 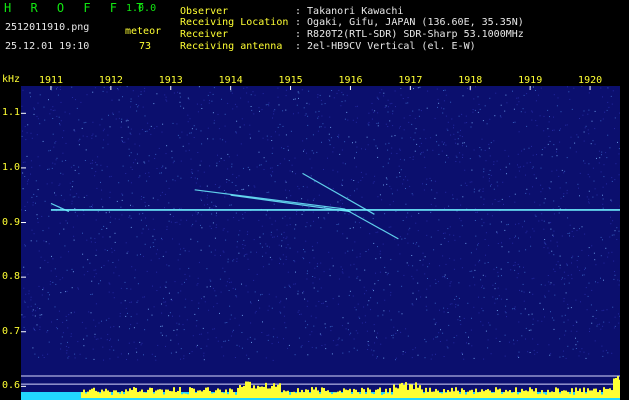 I want to click on y-tick-label: 0.8, so click(x=11, y=277).